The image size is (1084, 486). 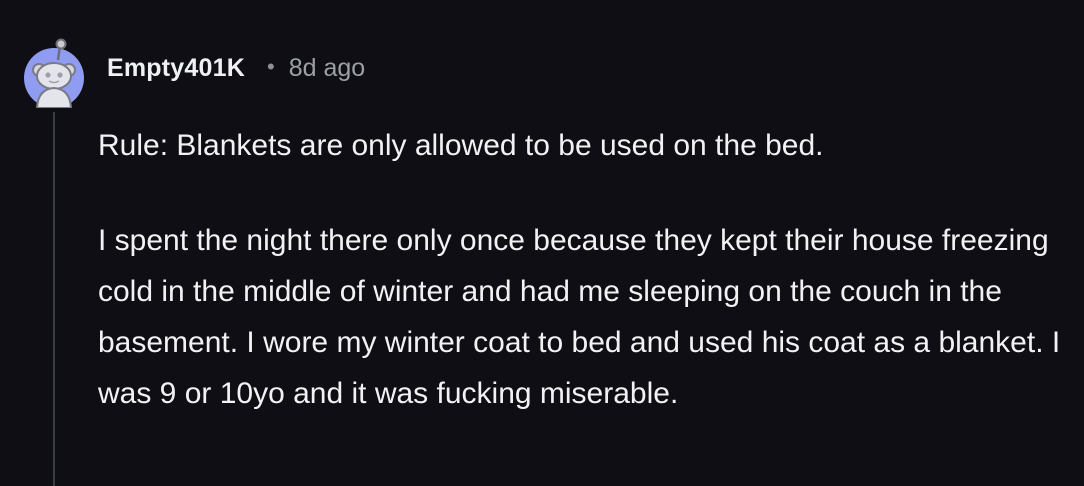 What do you see at coordinates (54, 73) in the screenshot?
I see `snoo-avatar-icon` at bounding box center [54, 73].